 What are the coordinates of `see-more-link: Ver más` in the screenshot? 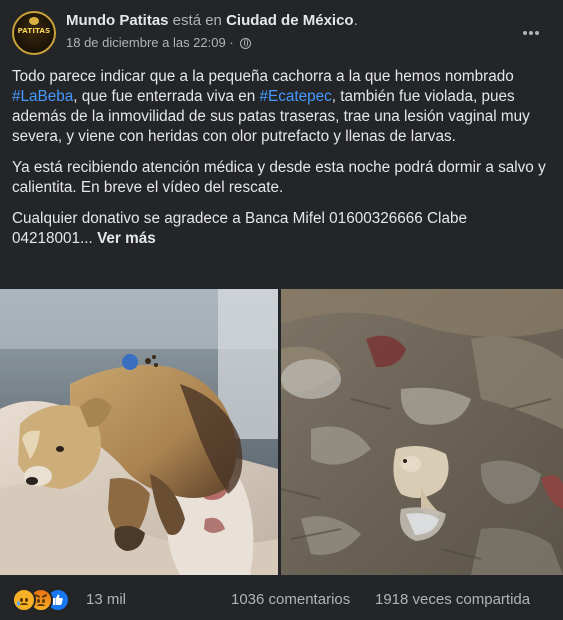 It's located at (126, 238).